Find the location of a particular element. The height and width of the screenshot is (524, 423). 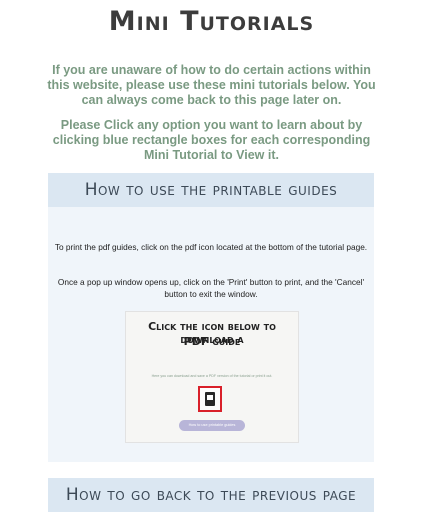

image-button: How to use printable guides is located at coordinates (212, 425).